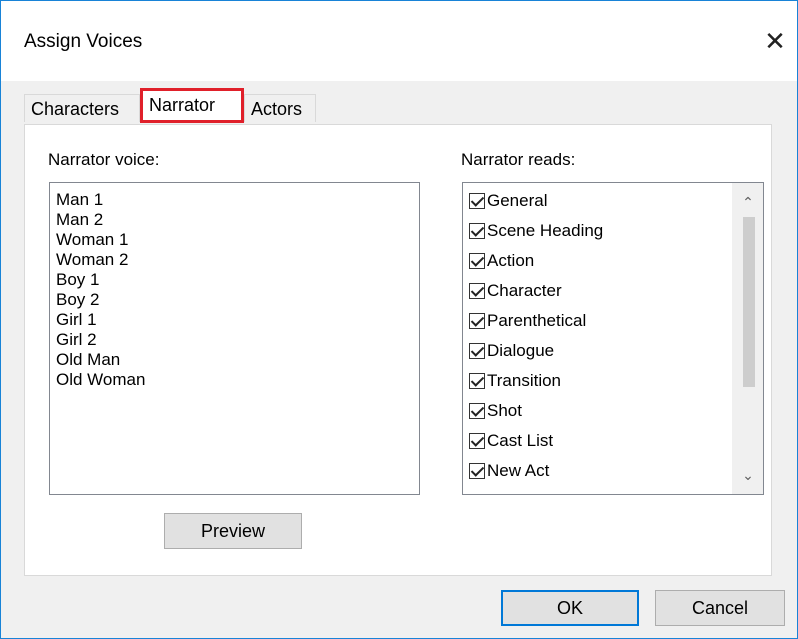 The image size is (798, 639). What do you see at coordinates (545, 230) in the screenshot?
I see `reads-item-label: Scene Heading` at bounding box center [545, 230].